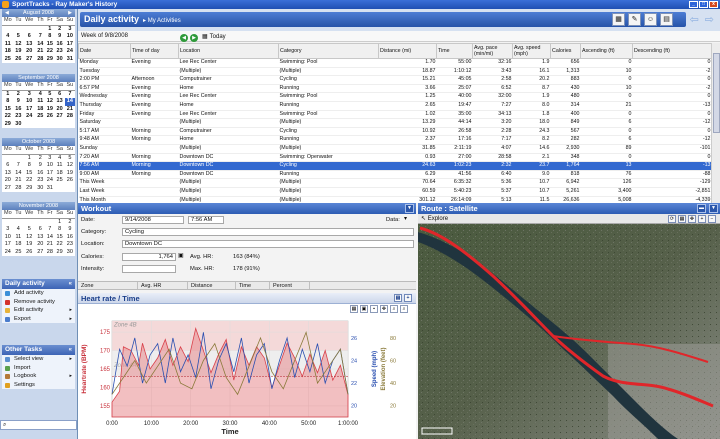 The width and height of the screenshot is (720, 439). What do you see at coordinates (290, 285) in the screenshot?
I see `zone-column-header: Percent` at bounding box center [290, 285].